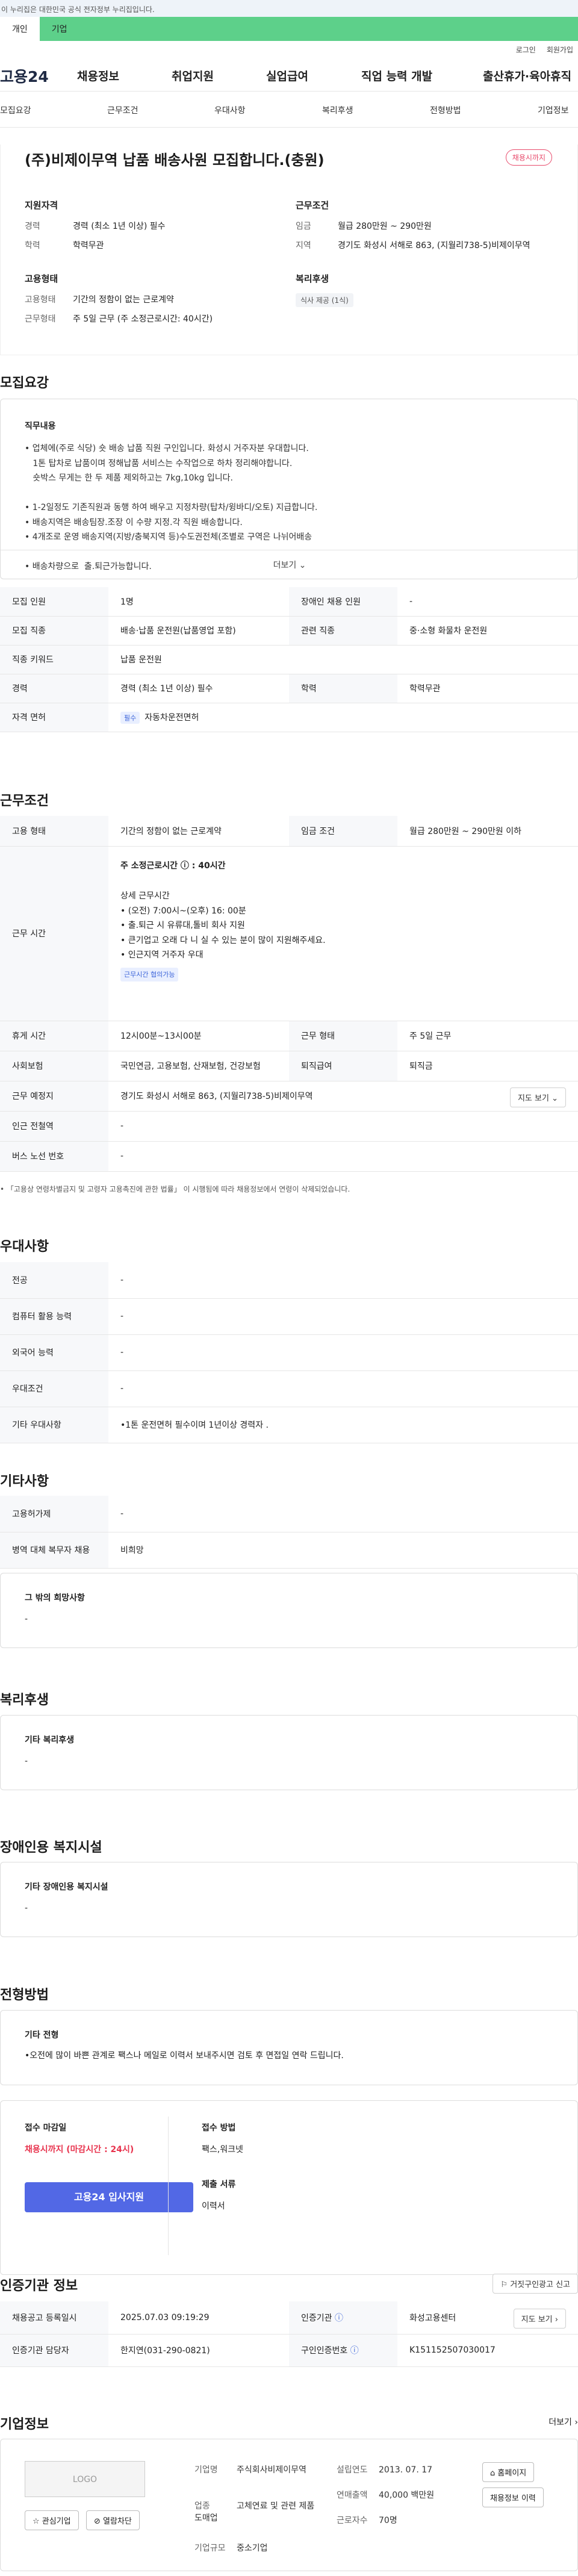 The height and width of the screenshot is (2576, 578). What do you see at coordinates (36, 2521) in the screenshot?
I see `star-icon: ☆` at bounding box center [36, 2521].